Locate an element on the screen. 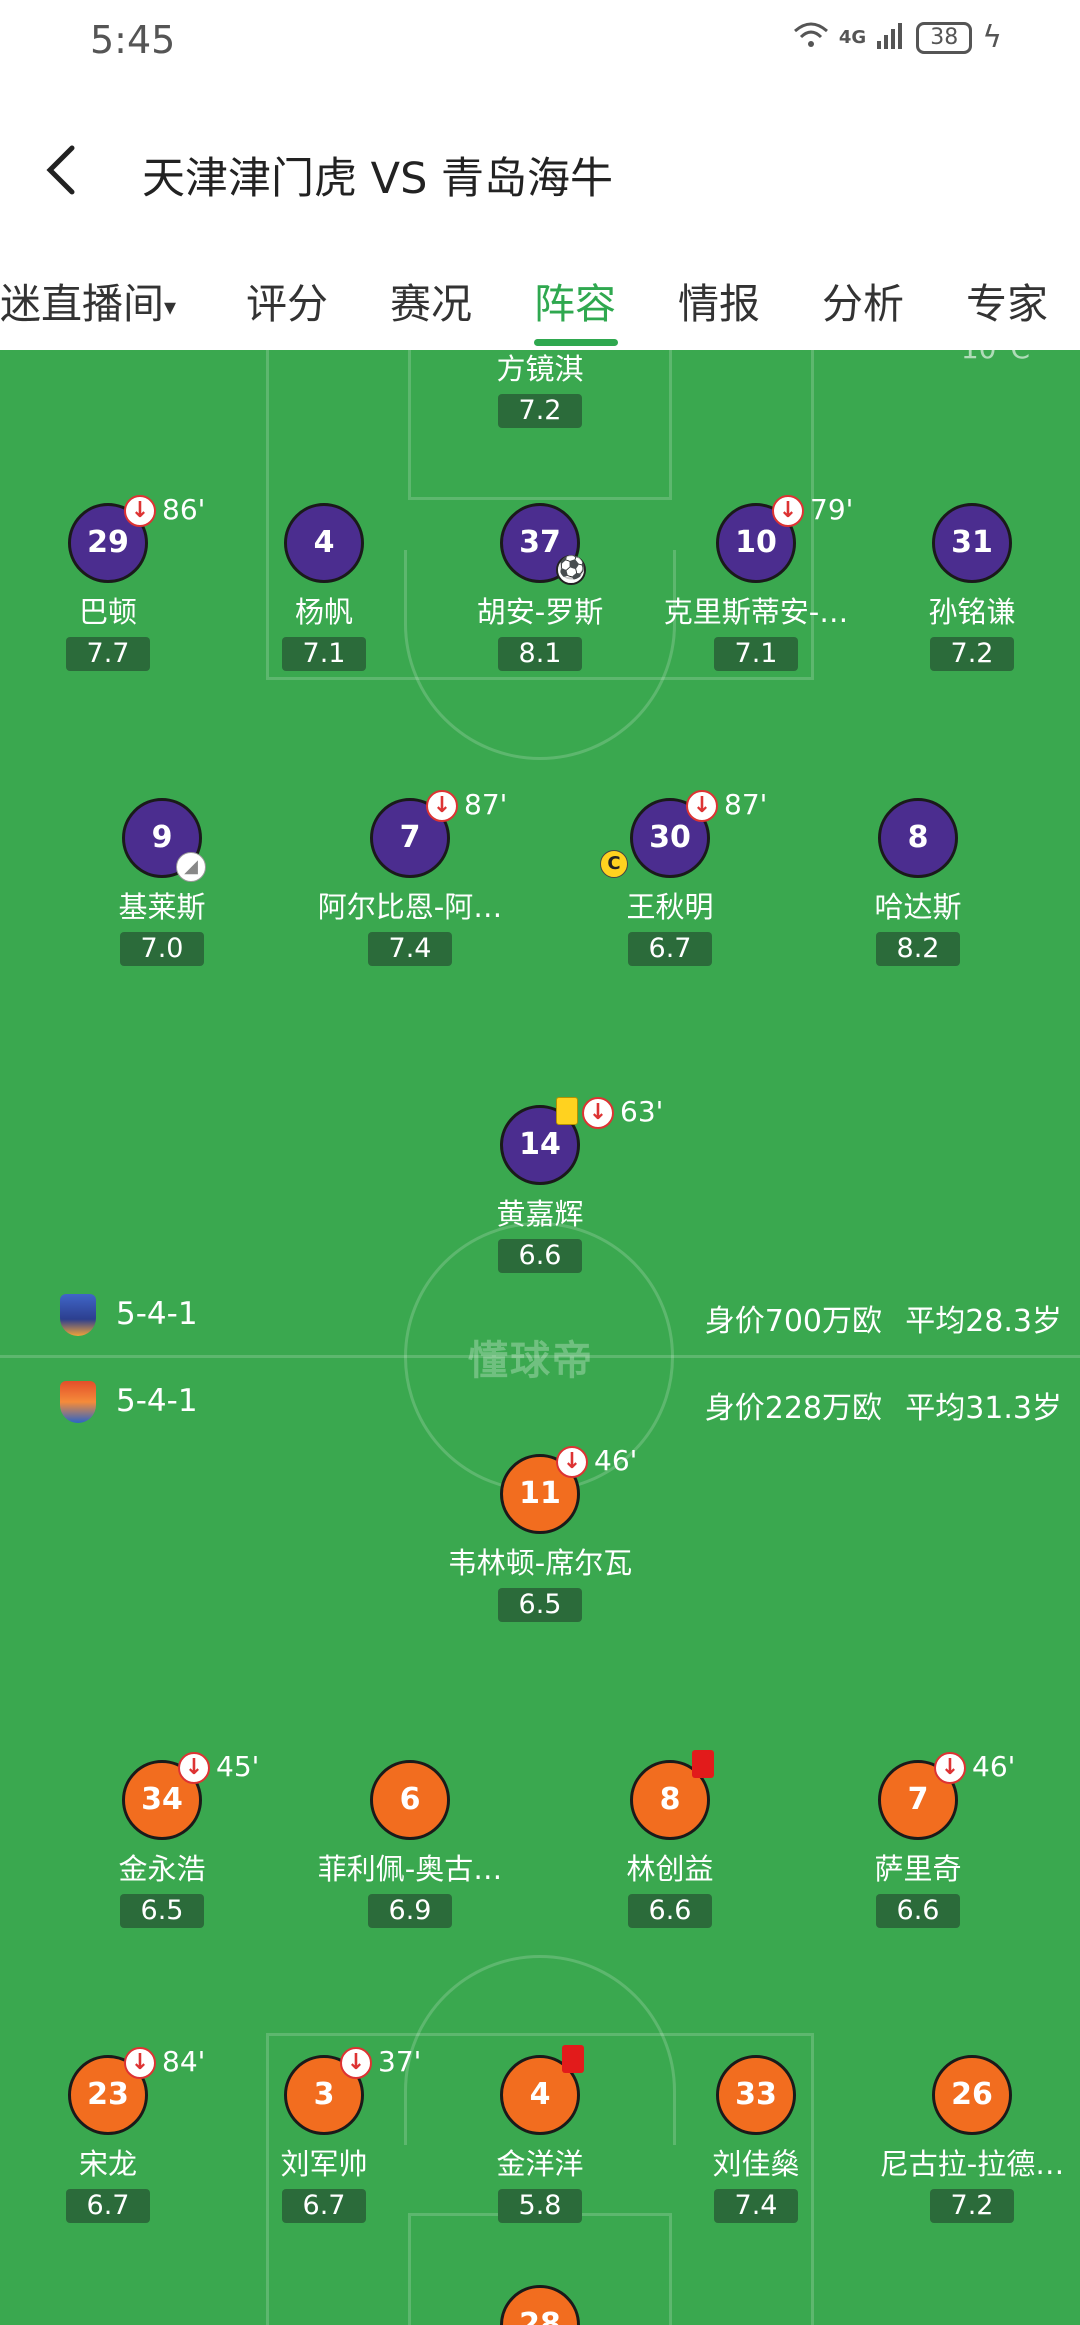 The width and height of the screenshot is (1080, 2325). player-card: 6 菲利佩-奥古… 6.9 is located at coordinates (410, 1844).